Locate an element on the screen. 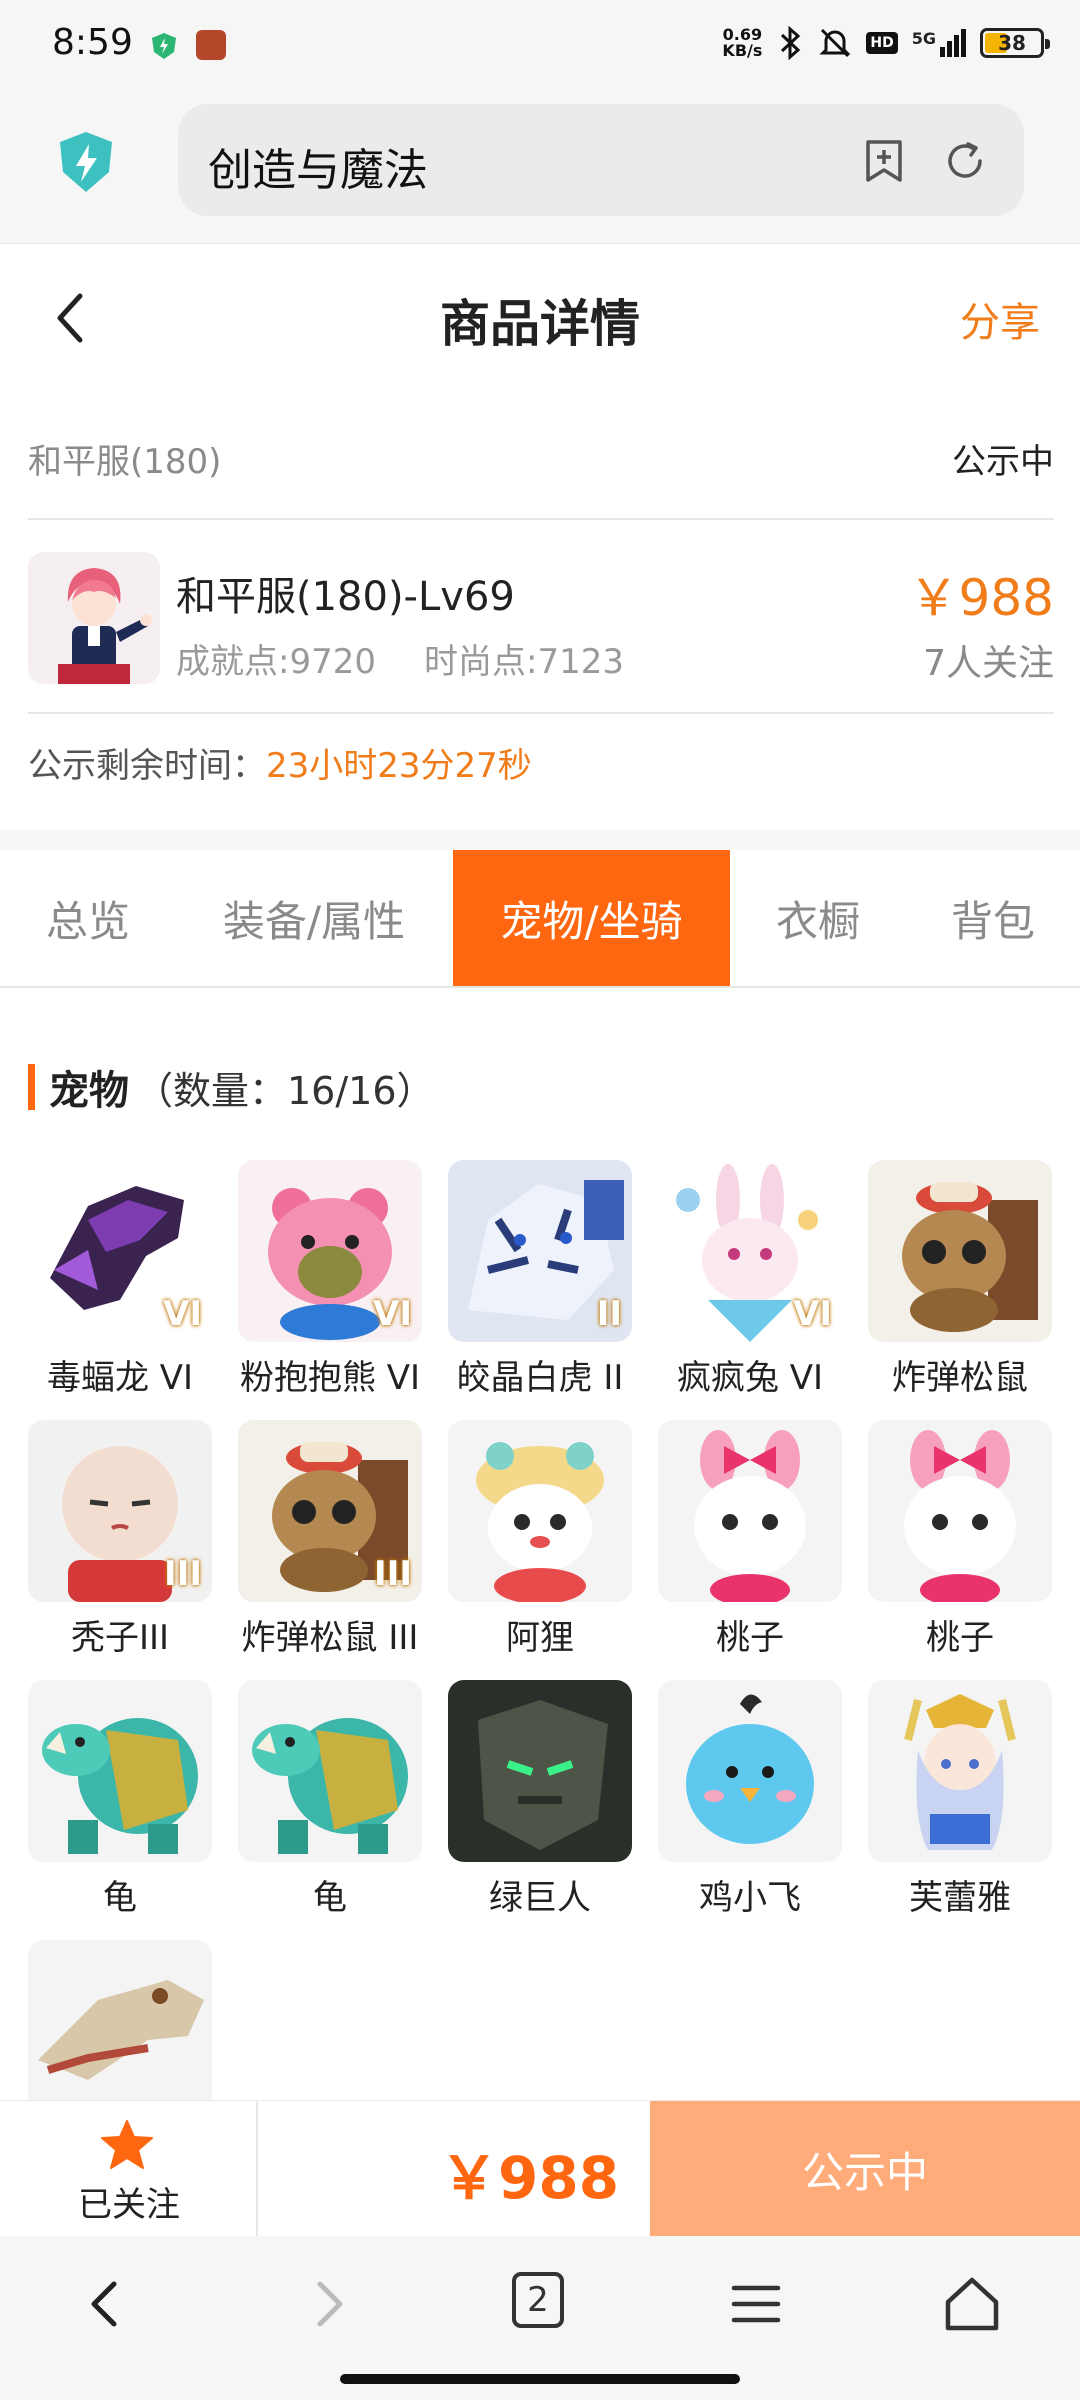 Image resolution: width=1080 pixels, height=2400 pixels. pet-item: 鸡小飞 is located at coordinates (750, 1805).